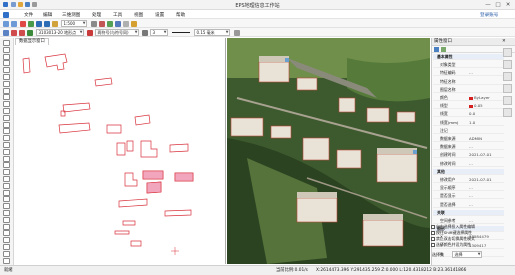  Describe the element at coordinates (468, 131) in the screenshot. I see `property-row: 注记` at that location.